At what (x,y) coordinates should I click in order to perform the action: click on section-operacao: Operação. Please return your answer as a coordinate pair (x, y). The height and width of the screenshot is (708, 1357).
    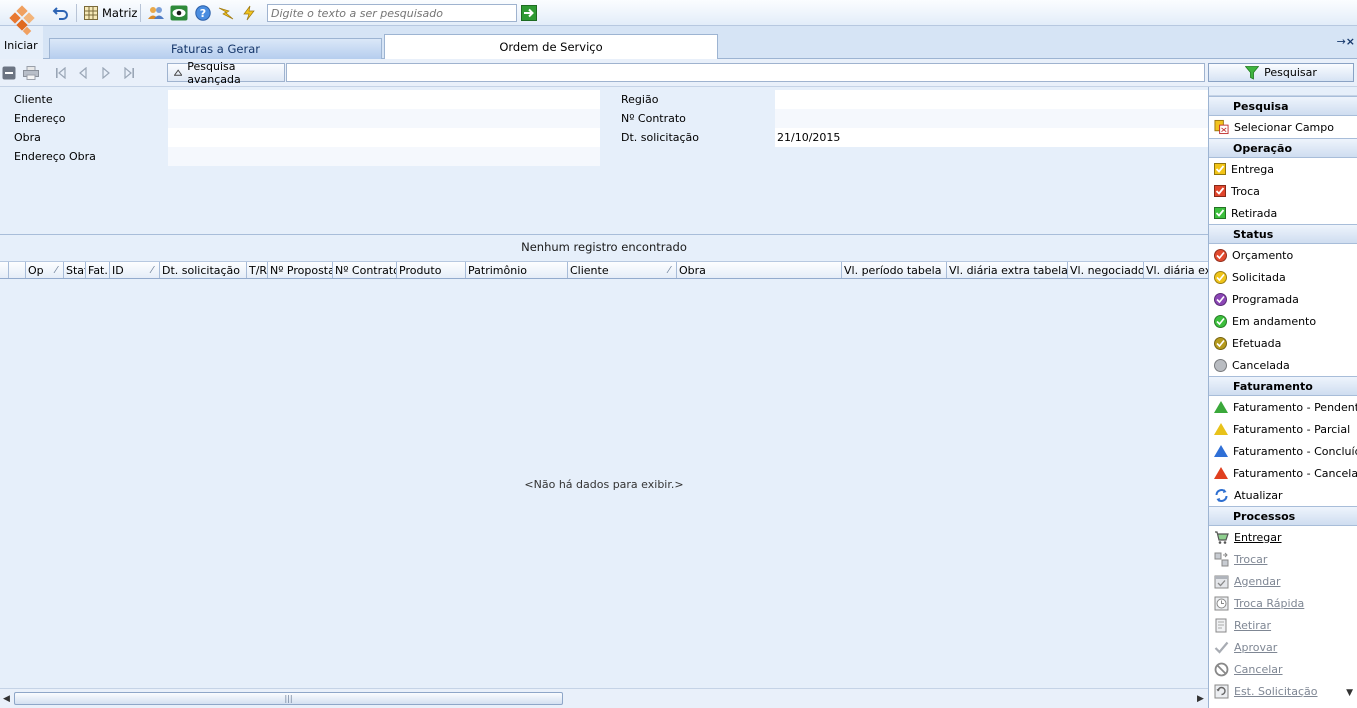
    Looking at the image, I should click on (1283, 148).